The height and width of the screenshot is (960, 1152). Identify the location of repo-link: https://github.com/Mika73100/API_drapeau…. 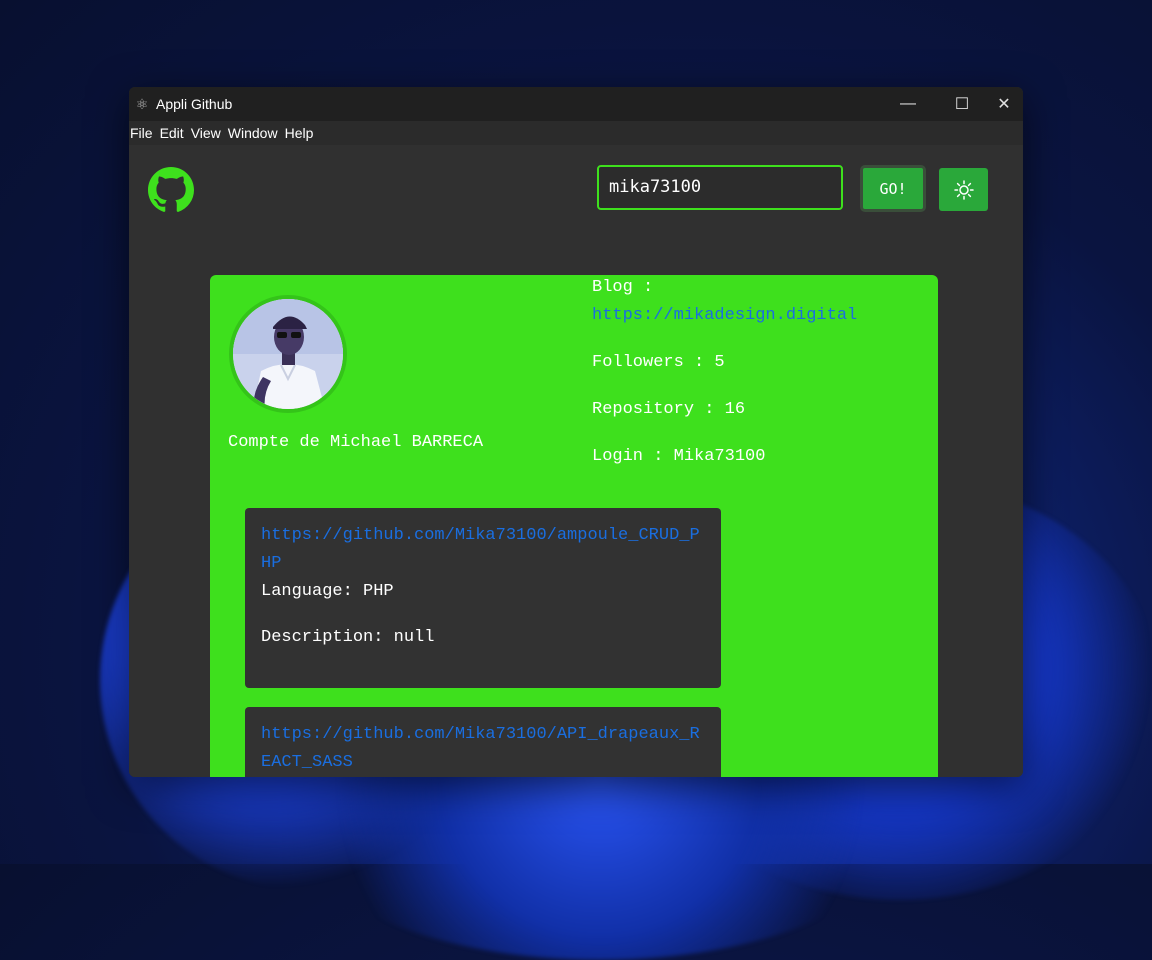
(483, 749).